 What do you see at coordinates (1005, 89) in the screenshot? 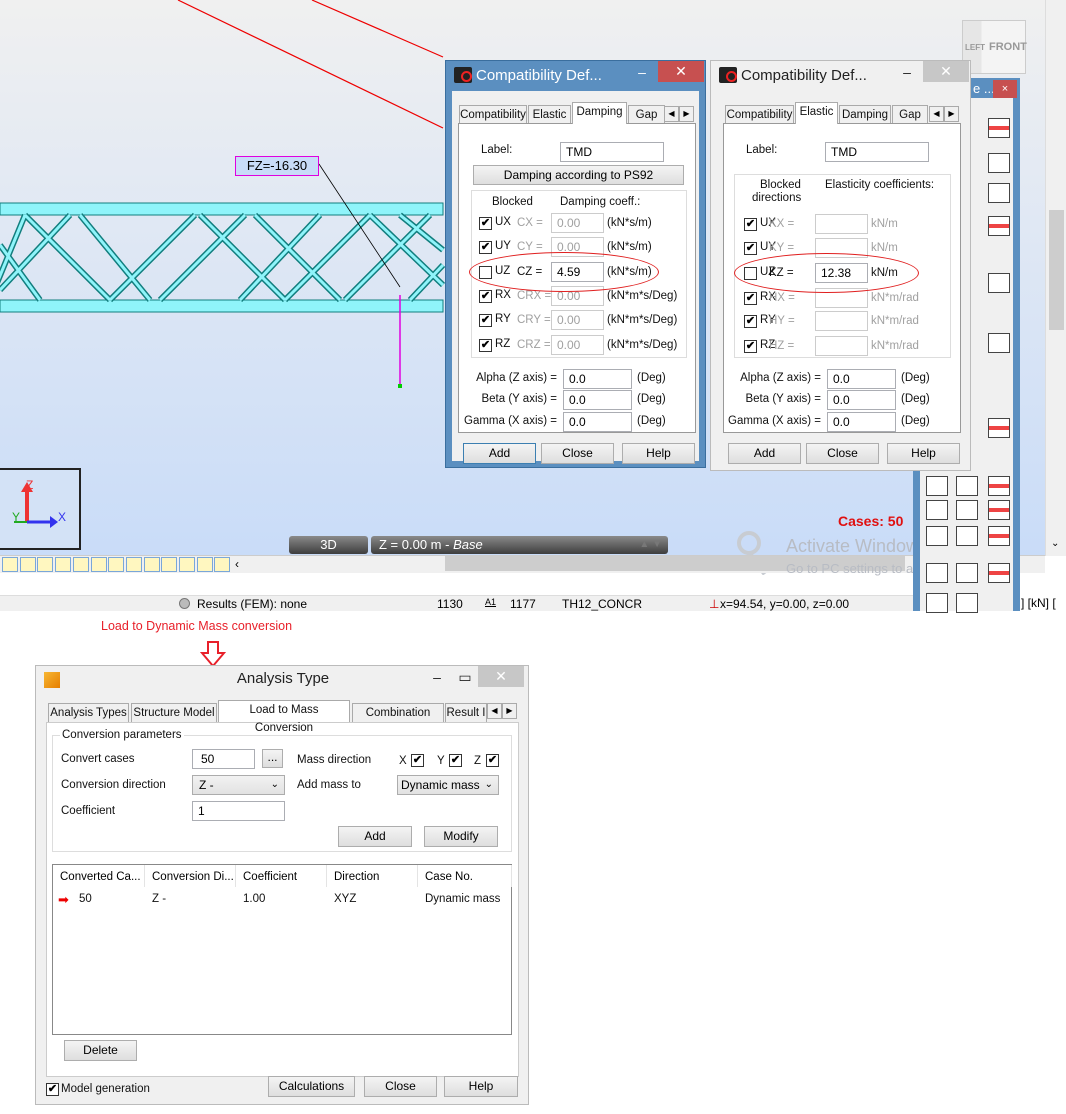
I see `panel-close-button: ×` at bounding box center [1005, 89].